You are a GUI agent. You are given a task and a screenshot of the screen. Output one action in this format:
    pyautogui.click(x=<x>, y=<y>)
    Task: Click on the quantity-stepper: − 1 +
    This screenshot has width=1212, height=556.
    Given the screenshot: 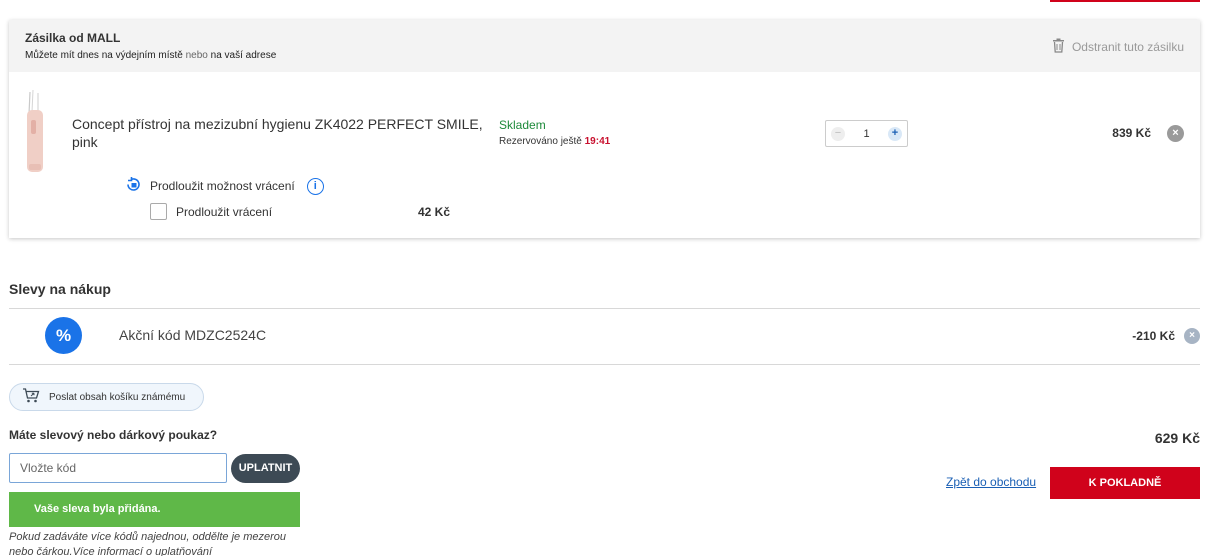 What is the action you would take?
    pyautogui.click(x=866, y=133)
    